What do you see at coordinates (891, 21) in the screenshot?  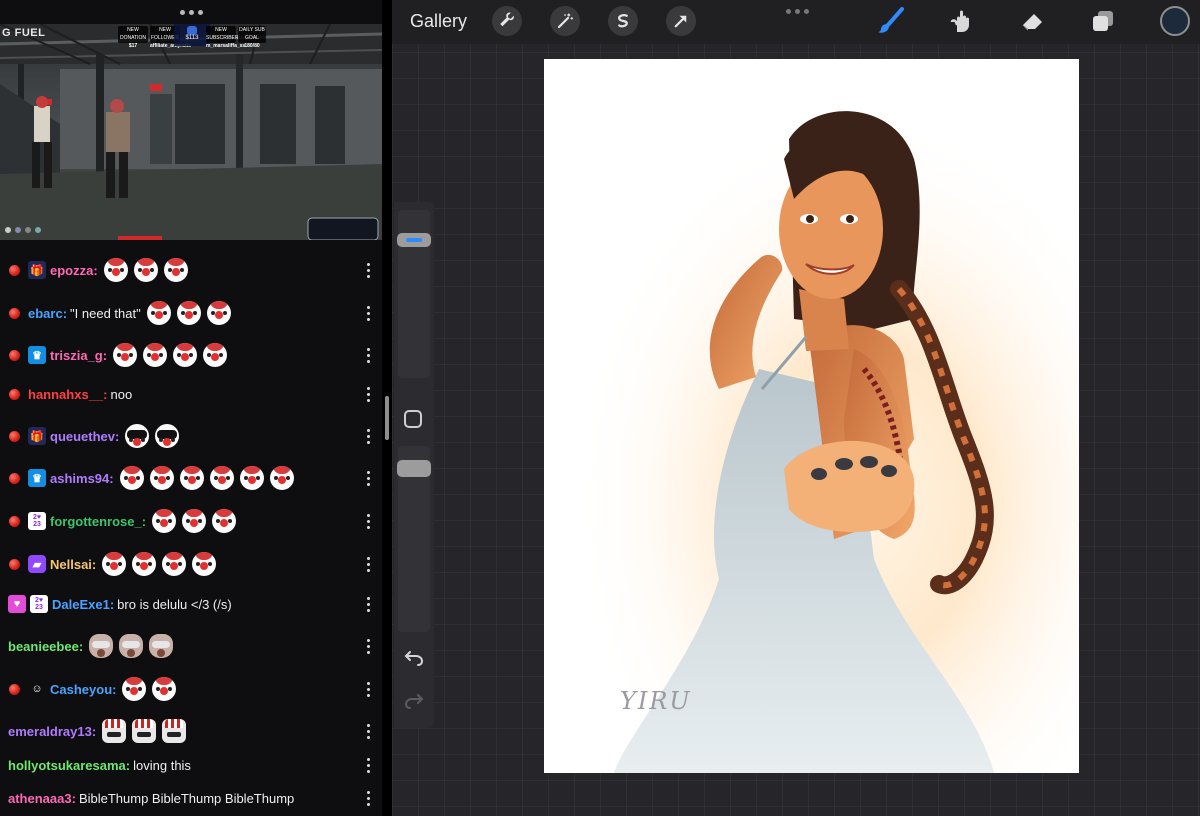 I see `brush-icon` at bounding box center [891, 21].